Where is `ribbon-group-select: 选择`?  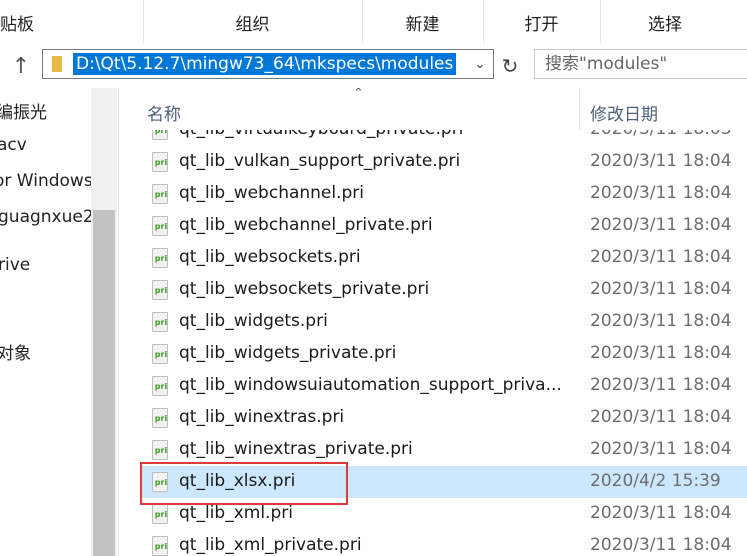
ribbon-group-select: 选择 is located at coordinates (673, 22).